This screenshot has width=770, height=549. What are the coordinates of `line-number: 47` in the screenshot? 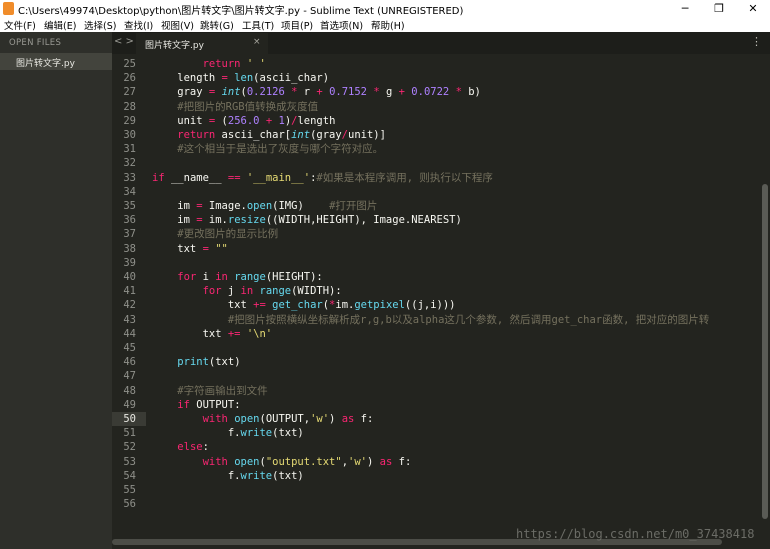 It's located at (129, 376).